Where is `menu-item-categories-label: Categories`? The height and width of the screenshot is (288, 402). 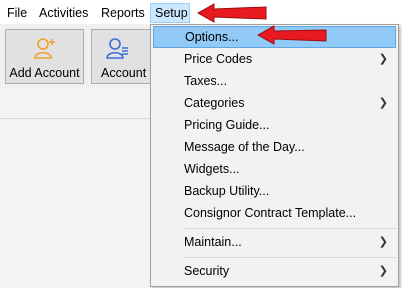
menu-item-categories-label: Categories is located at coordinates (214, 103).